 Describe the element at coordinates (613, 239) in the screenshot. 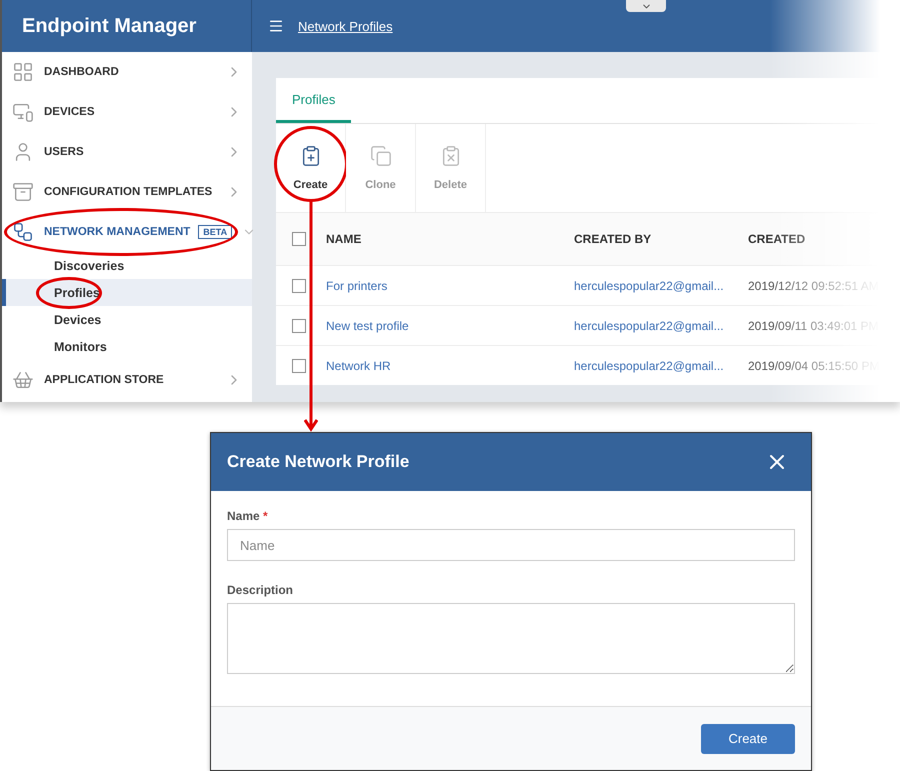

I see `column-header: CREATED BY` at that location.